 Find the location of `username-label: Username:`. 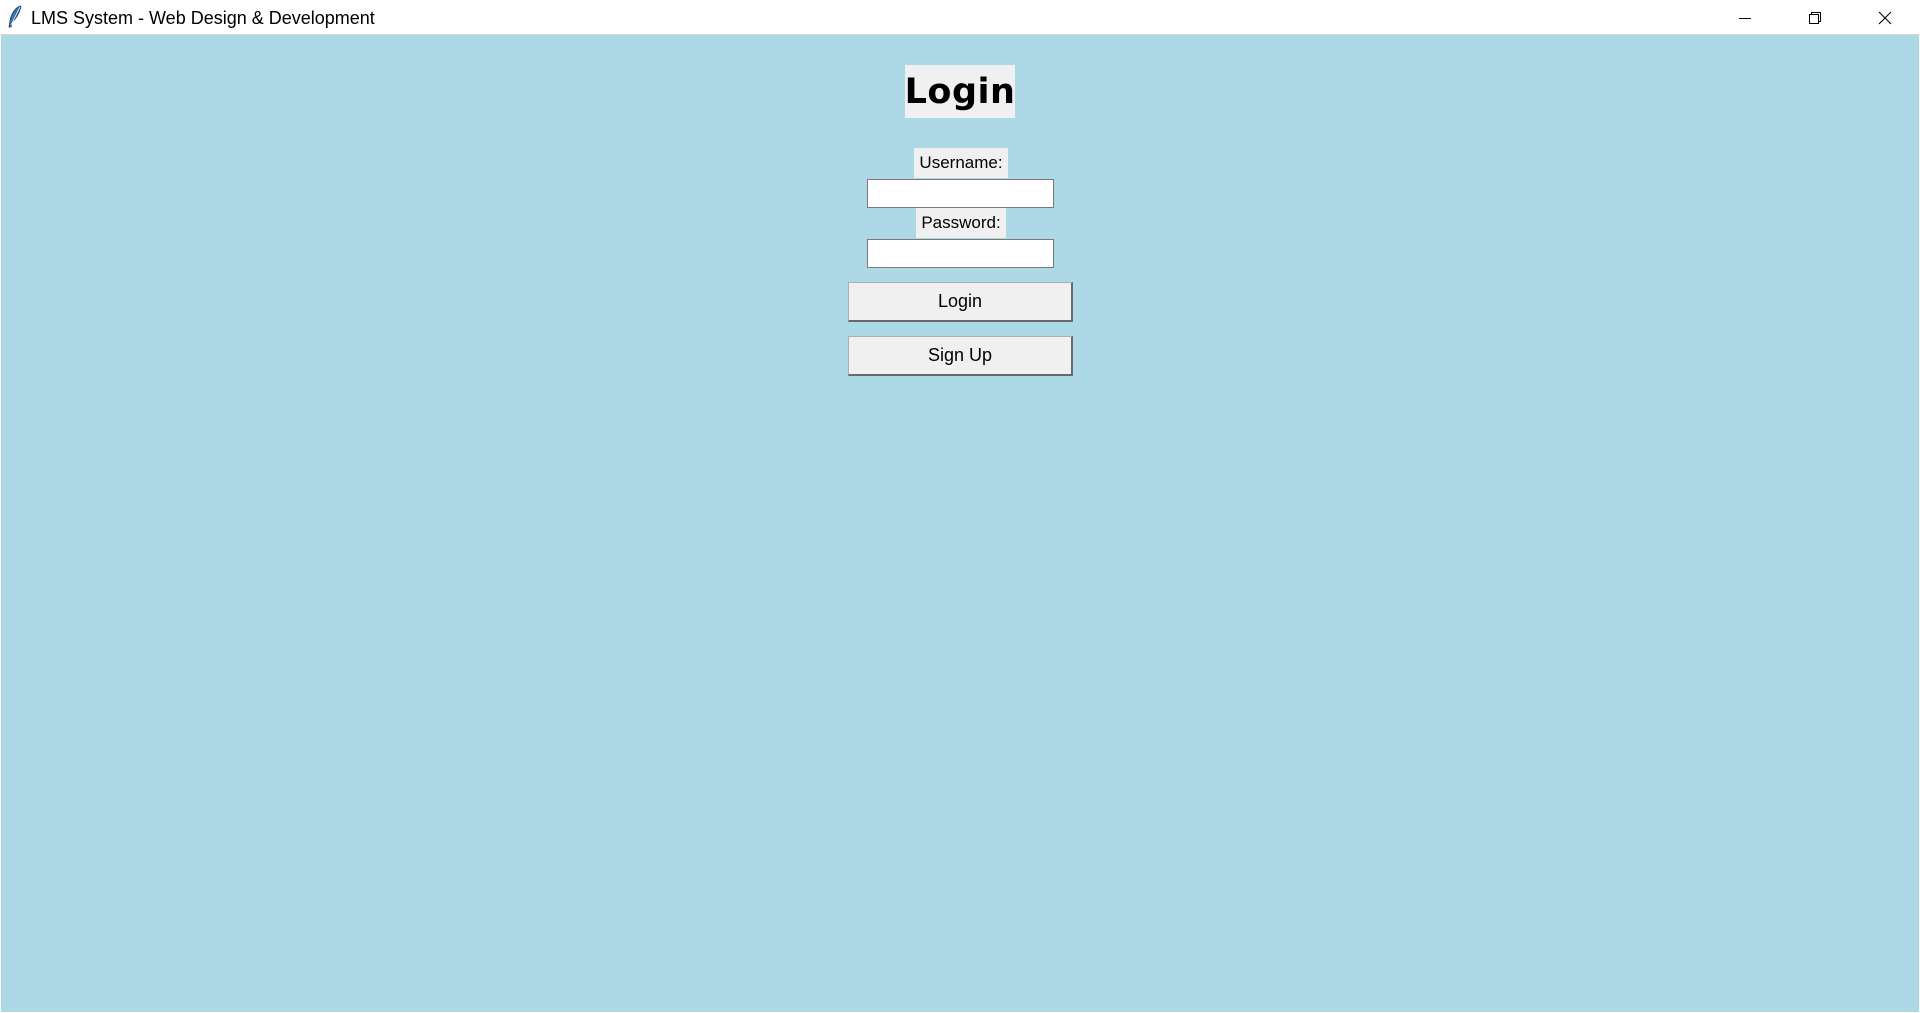

username-label: Username: is located at coordinates (961, 163).